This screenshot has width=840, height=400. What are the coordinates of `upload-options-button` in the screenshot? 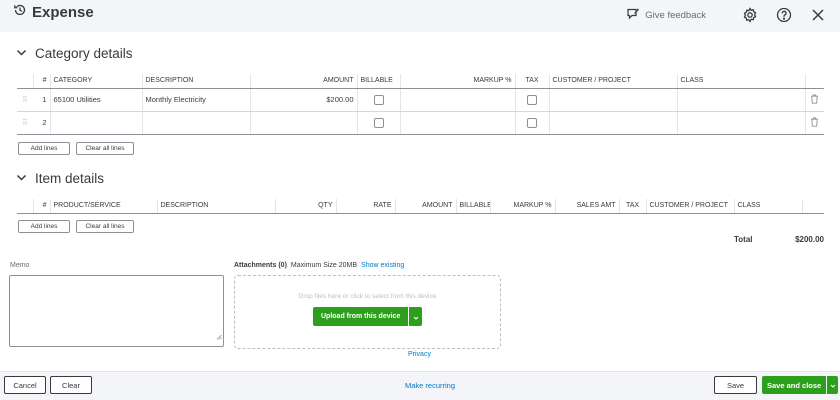 It's located at (416, 316).